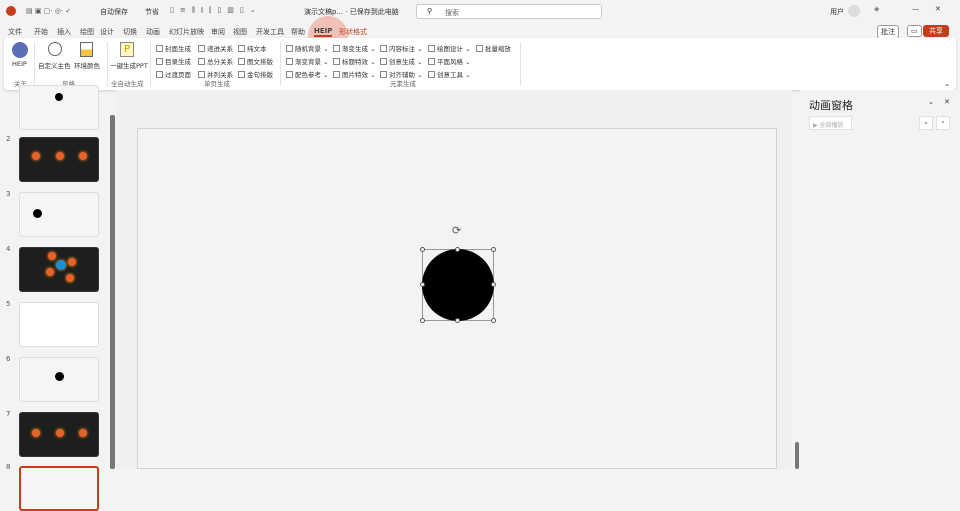 This screenshot has width=960, height=511. I want to click on tab-review: 审阅, so click(218, 32).